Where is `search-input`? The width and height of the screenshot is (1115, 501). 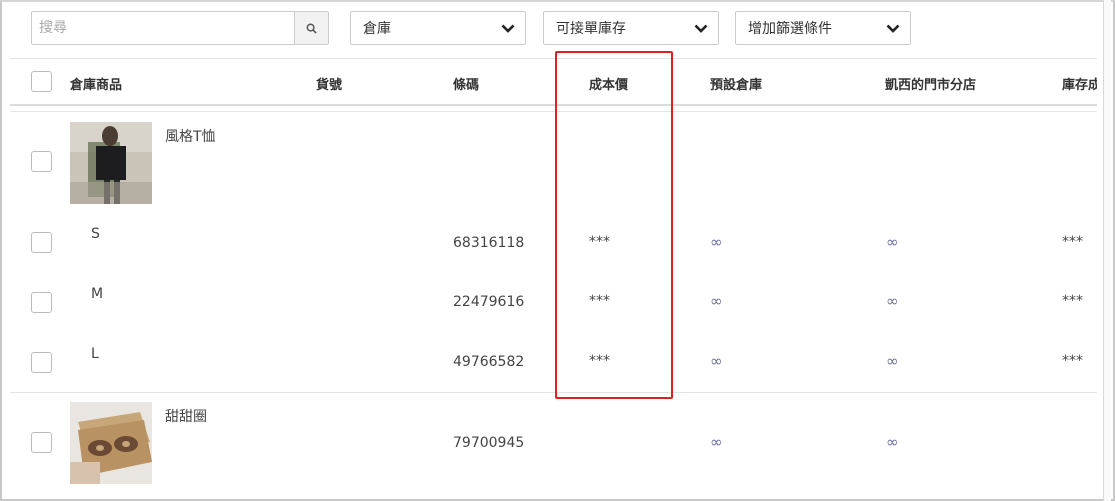
search-input is located at coordinates (163, 28).